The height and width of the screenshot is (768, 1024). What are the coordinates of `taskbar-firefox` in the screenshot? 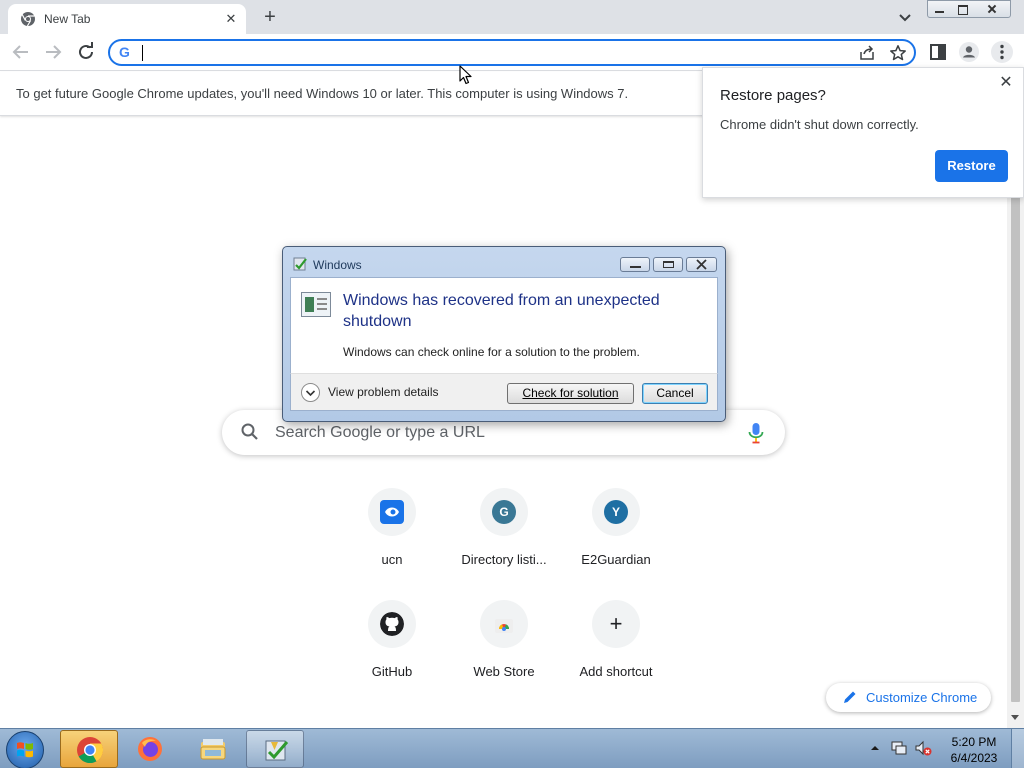 It's located at (150, 749).